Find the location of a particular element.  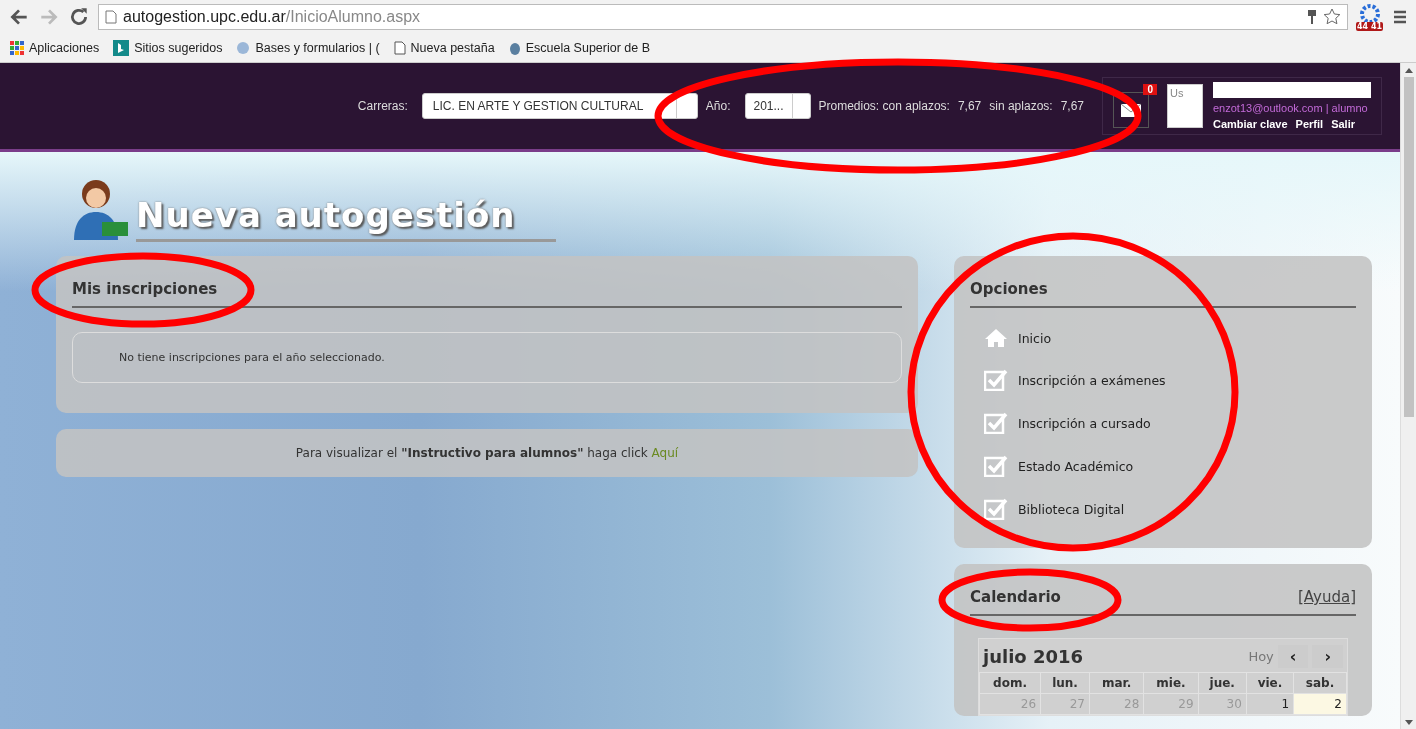

account-link: Perfil is located at coordinates (1309, 124).